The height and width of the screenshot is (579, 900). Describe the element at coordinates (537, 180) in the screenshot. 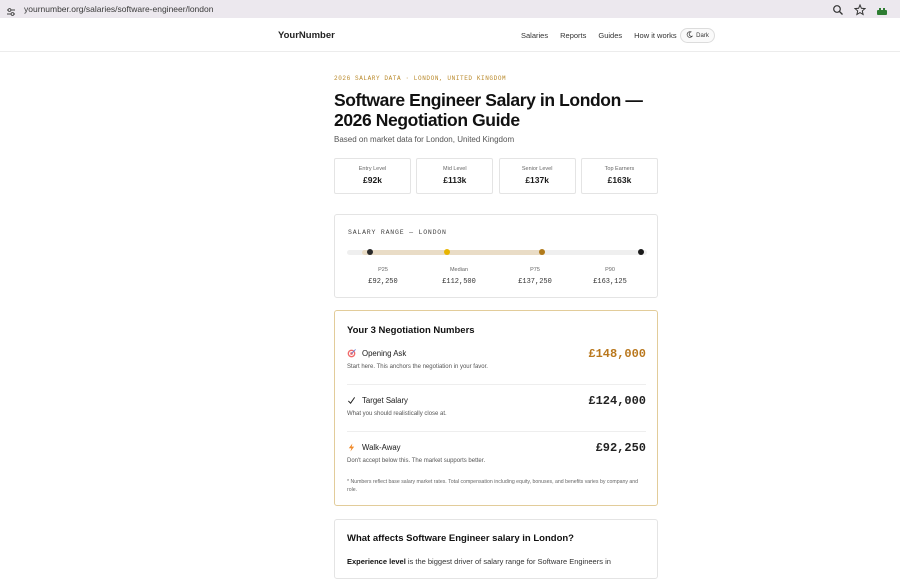

I see `level-value: £137k` at that location.